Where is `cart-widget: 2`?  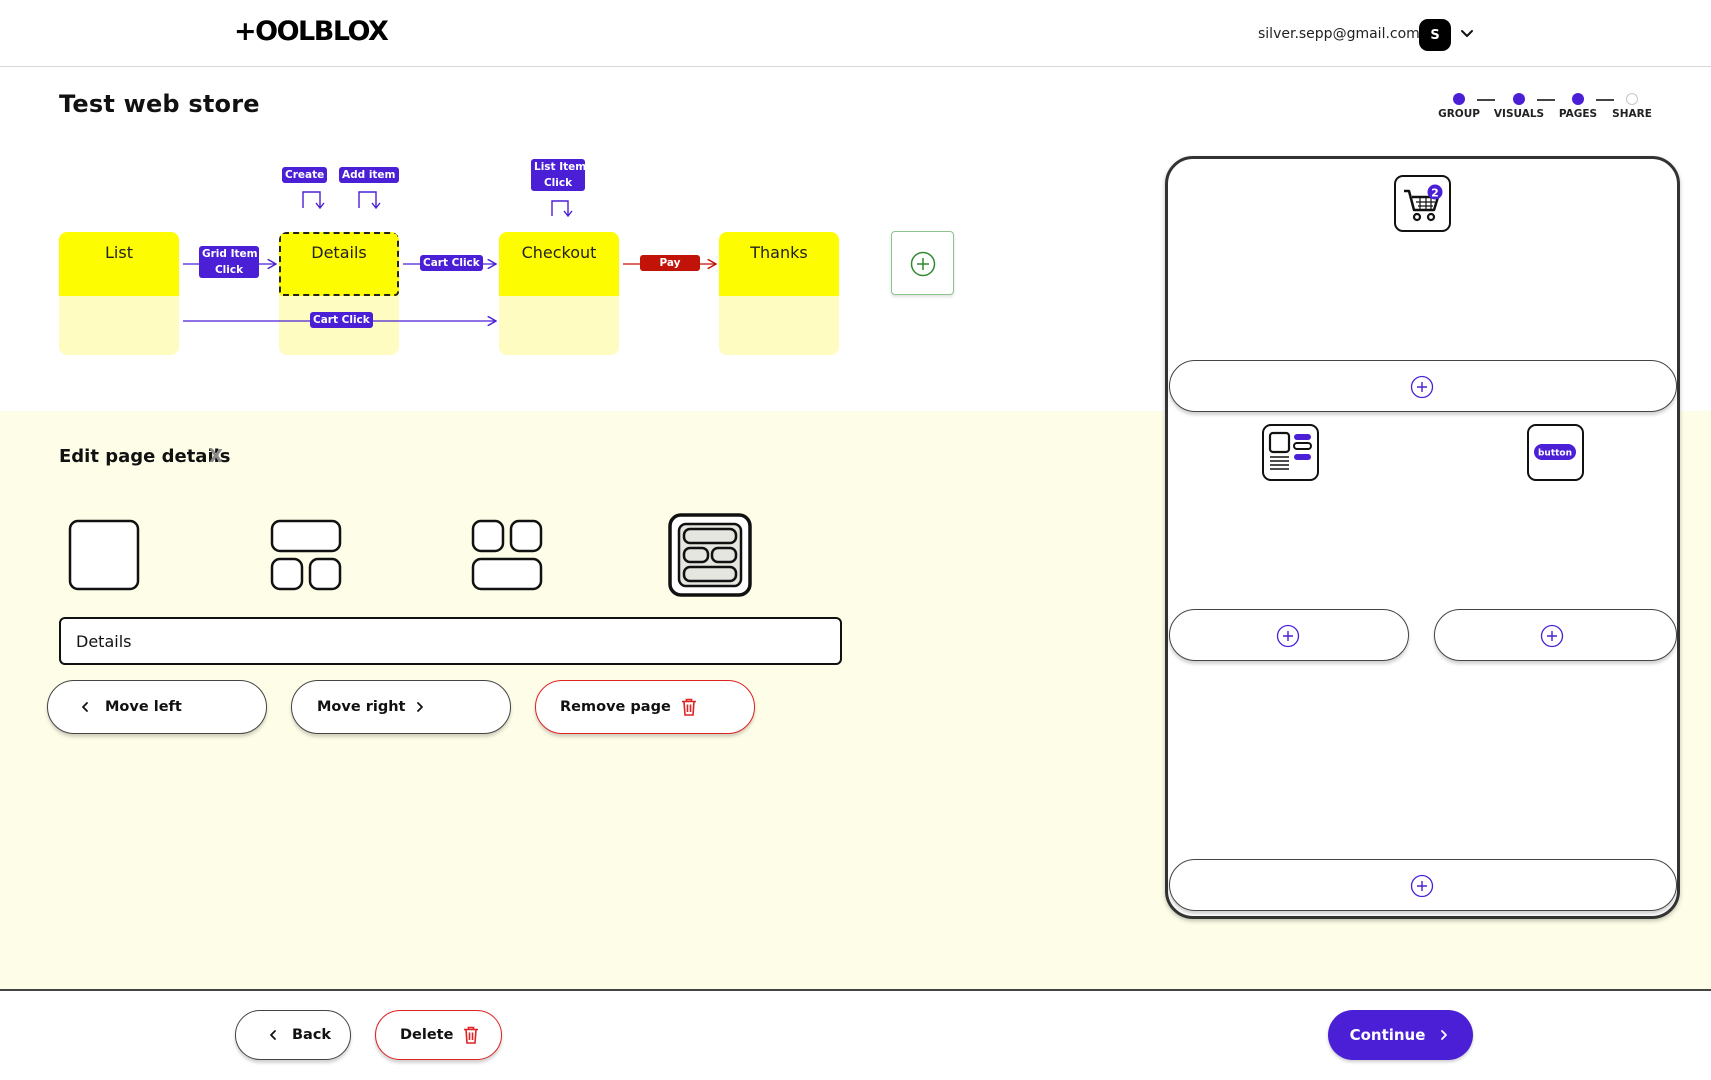 cart-widget: 2 is located at coordinates (1422, 203).